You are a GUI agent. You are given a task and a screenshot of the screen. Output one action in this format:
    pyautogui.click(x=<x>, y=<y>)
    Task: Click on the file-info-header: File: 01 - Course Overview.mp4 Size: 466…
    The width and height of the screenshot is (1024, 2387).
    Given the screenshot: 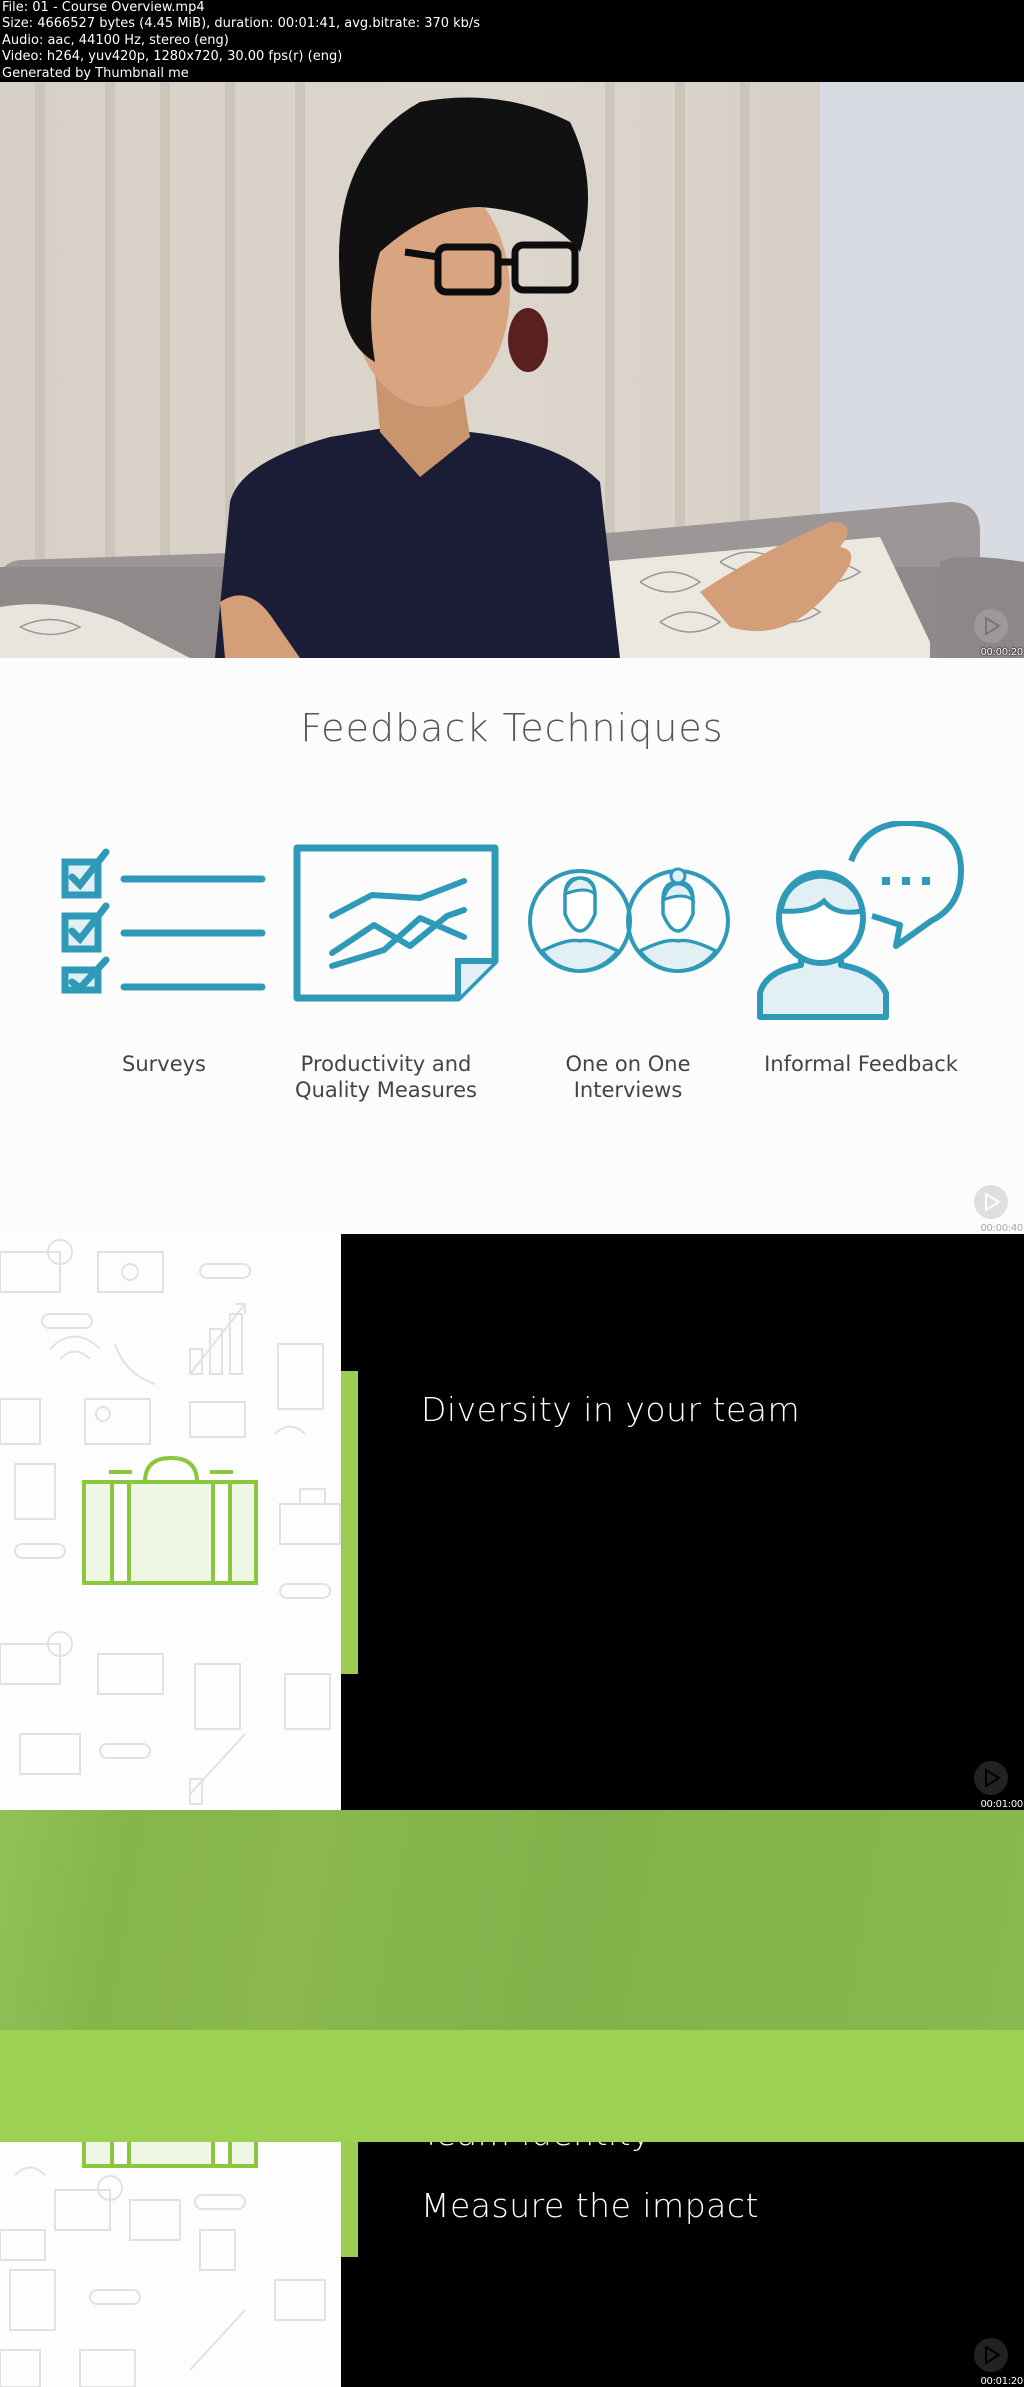 What is the action you would take?
    pyautogui.click(x=512, y=41)
    